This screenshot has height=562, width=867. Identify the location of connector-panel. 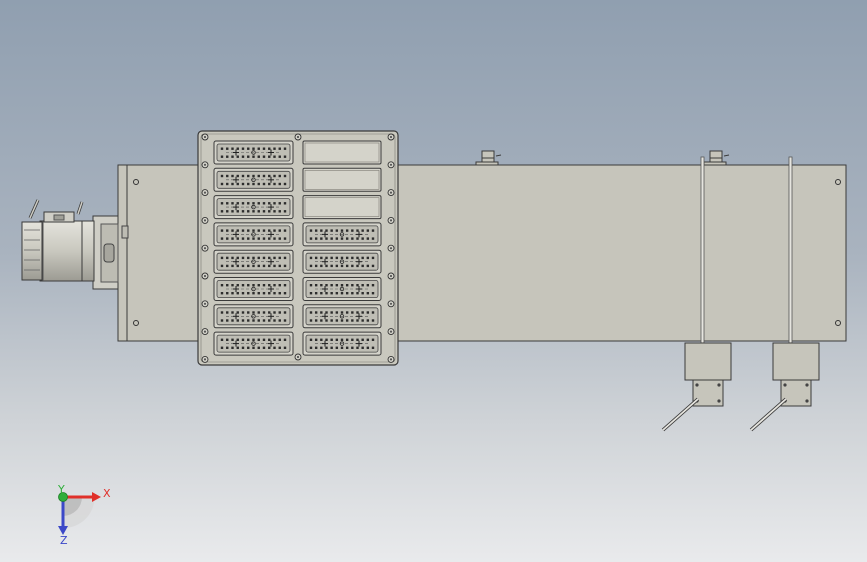
(298, 248).